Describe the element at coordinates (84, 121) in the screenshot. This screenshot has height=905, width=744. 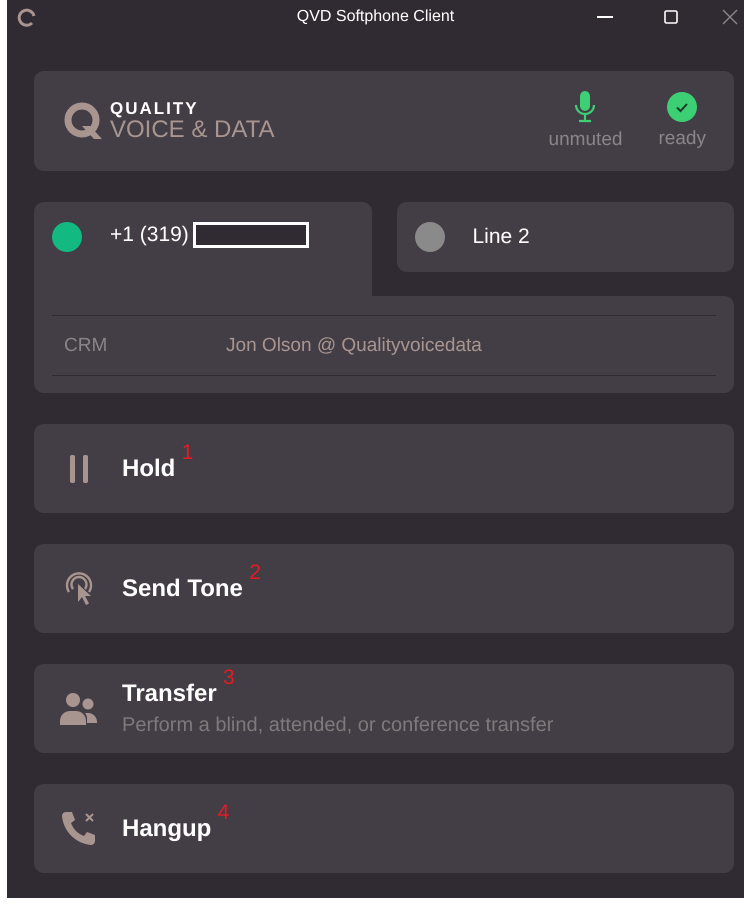
I see `q-logo-icon` at that location.